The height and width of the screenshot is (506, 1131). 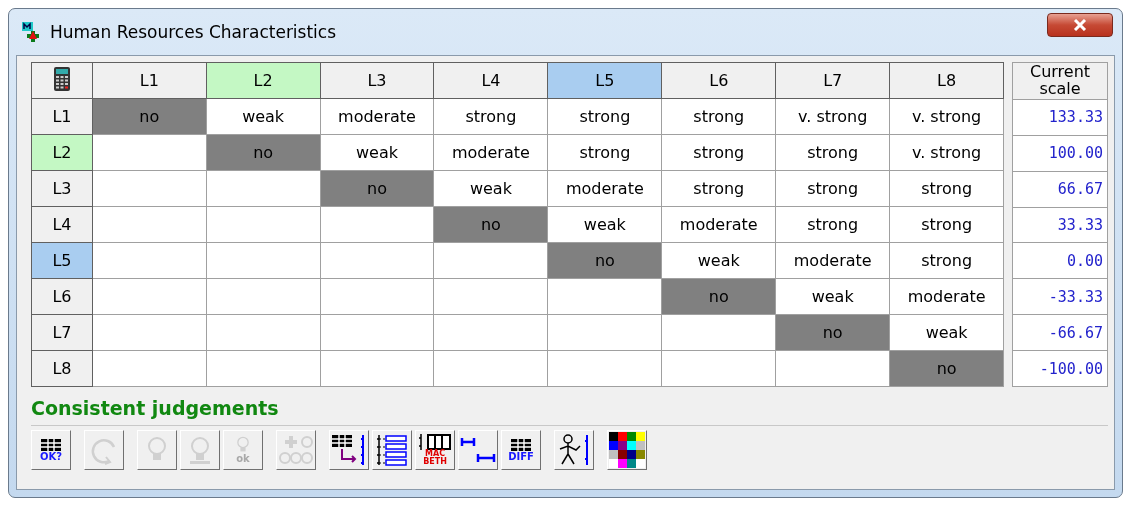 I want to click on row-header: L6, so click(x=62, y=296).